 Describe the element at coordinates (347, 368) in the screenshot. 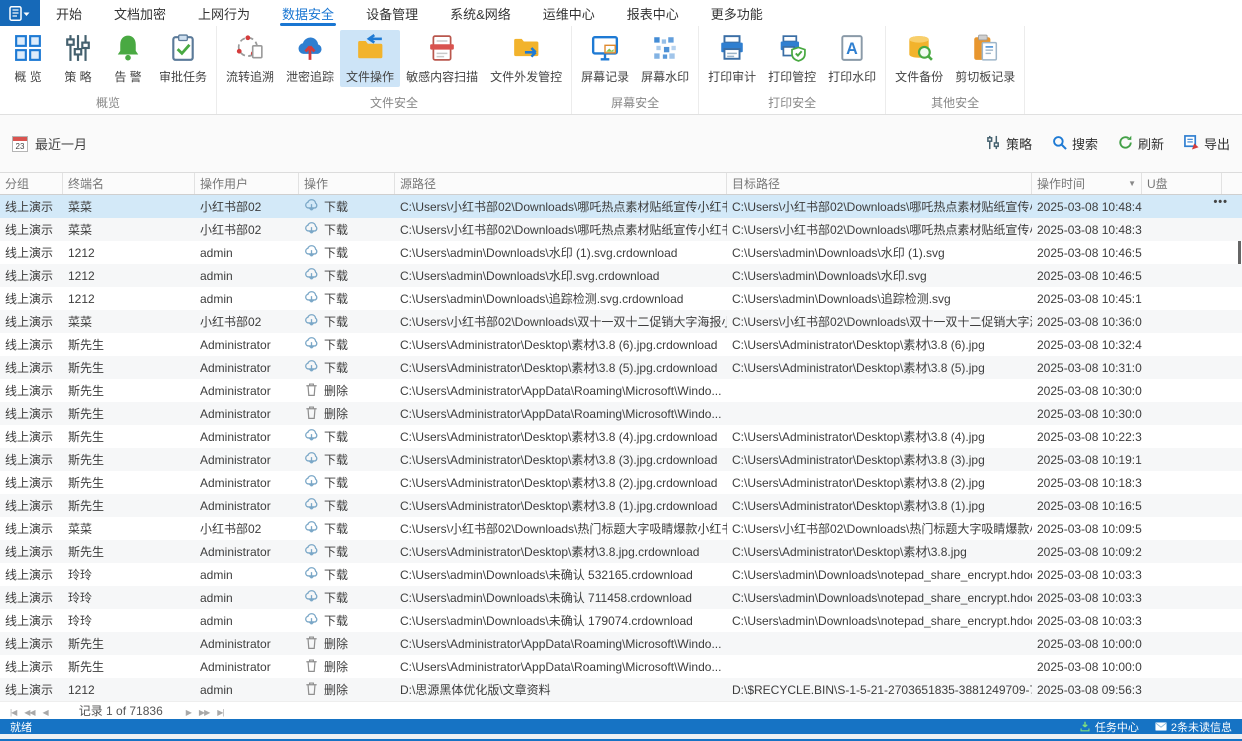

I see `cell-operation: 下载` at that location.